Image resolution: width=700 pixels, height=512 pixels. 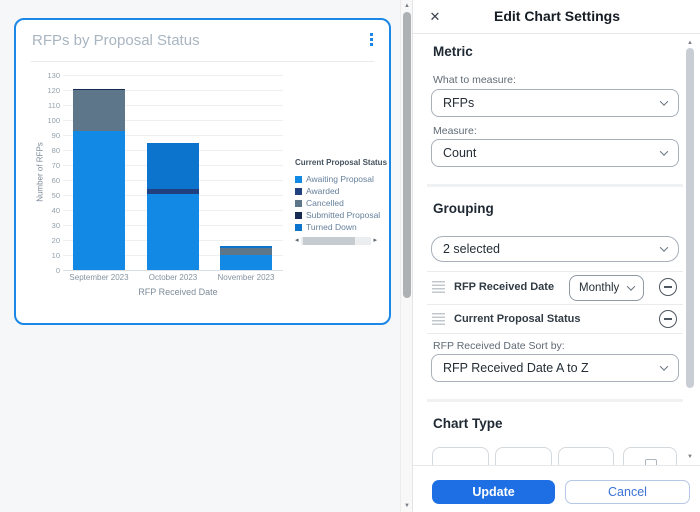 I want to click on x-axis-tick: November 2023, so click(x=246, y=277).